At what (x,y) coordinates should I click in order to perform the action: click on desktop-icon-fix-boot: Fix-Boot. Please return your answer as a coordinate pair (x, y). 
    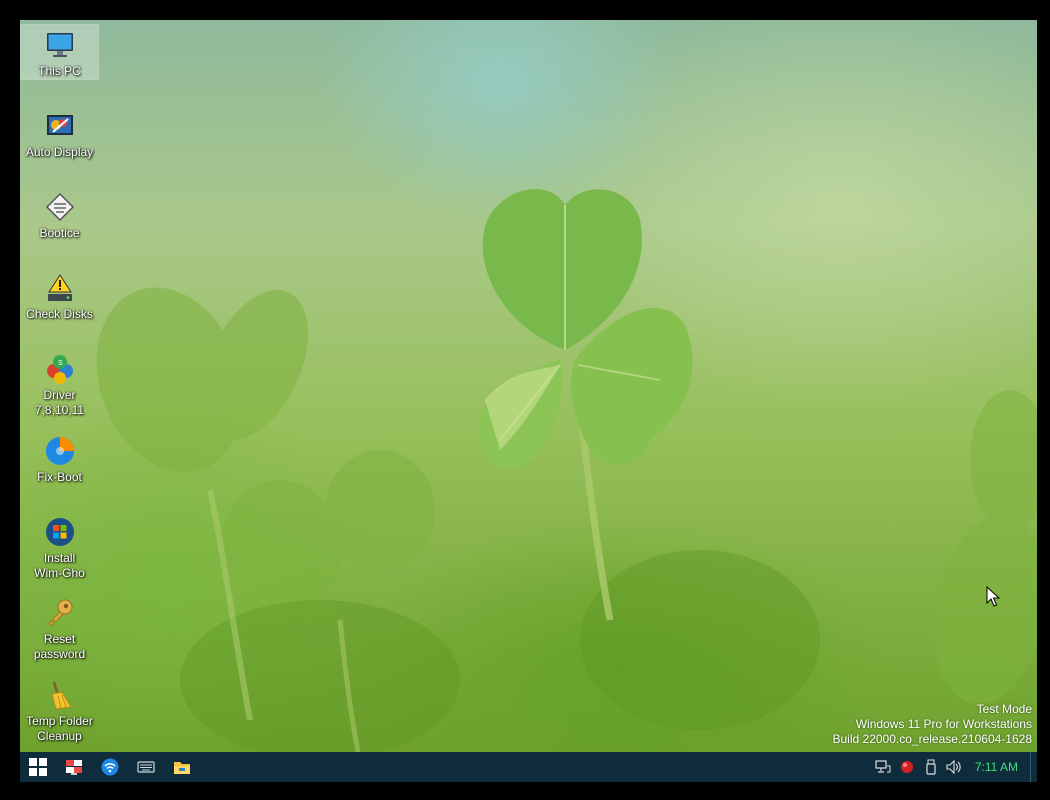
    Looking at the image, I should click on (59, 458).